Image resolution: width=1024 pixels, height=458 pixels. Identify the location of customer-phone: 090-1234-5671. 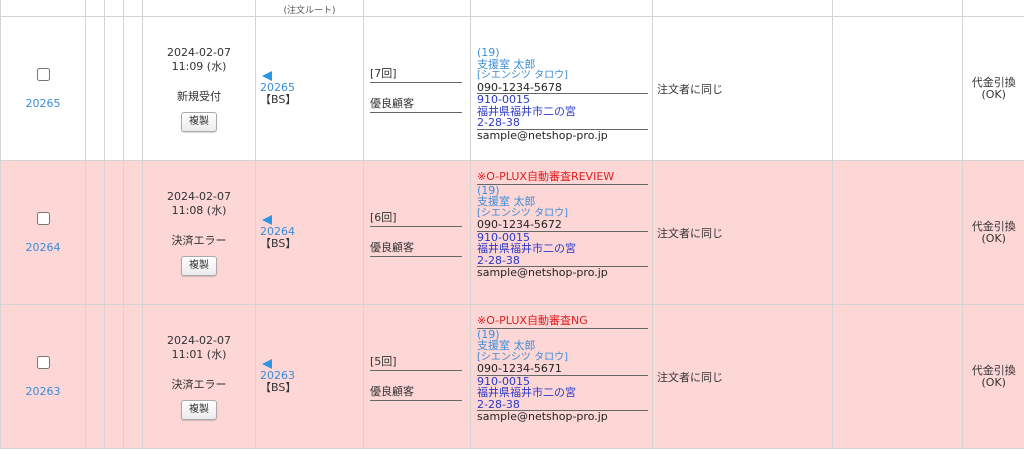
(562, 369).